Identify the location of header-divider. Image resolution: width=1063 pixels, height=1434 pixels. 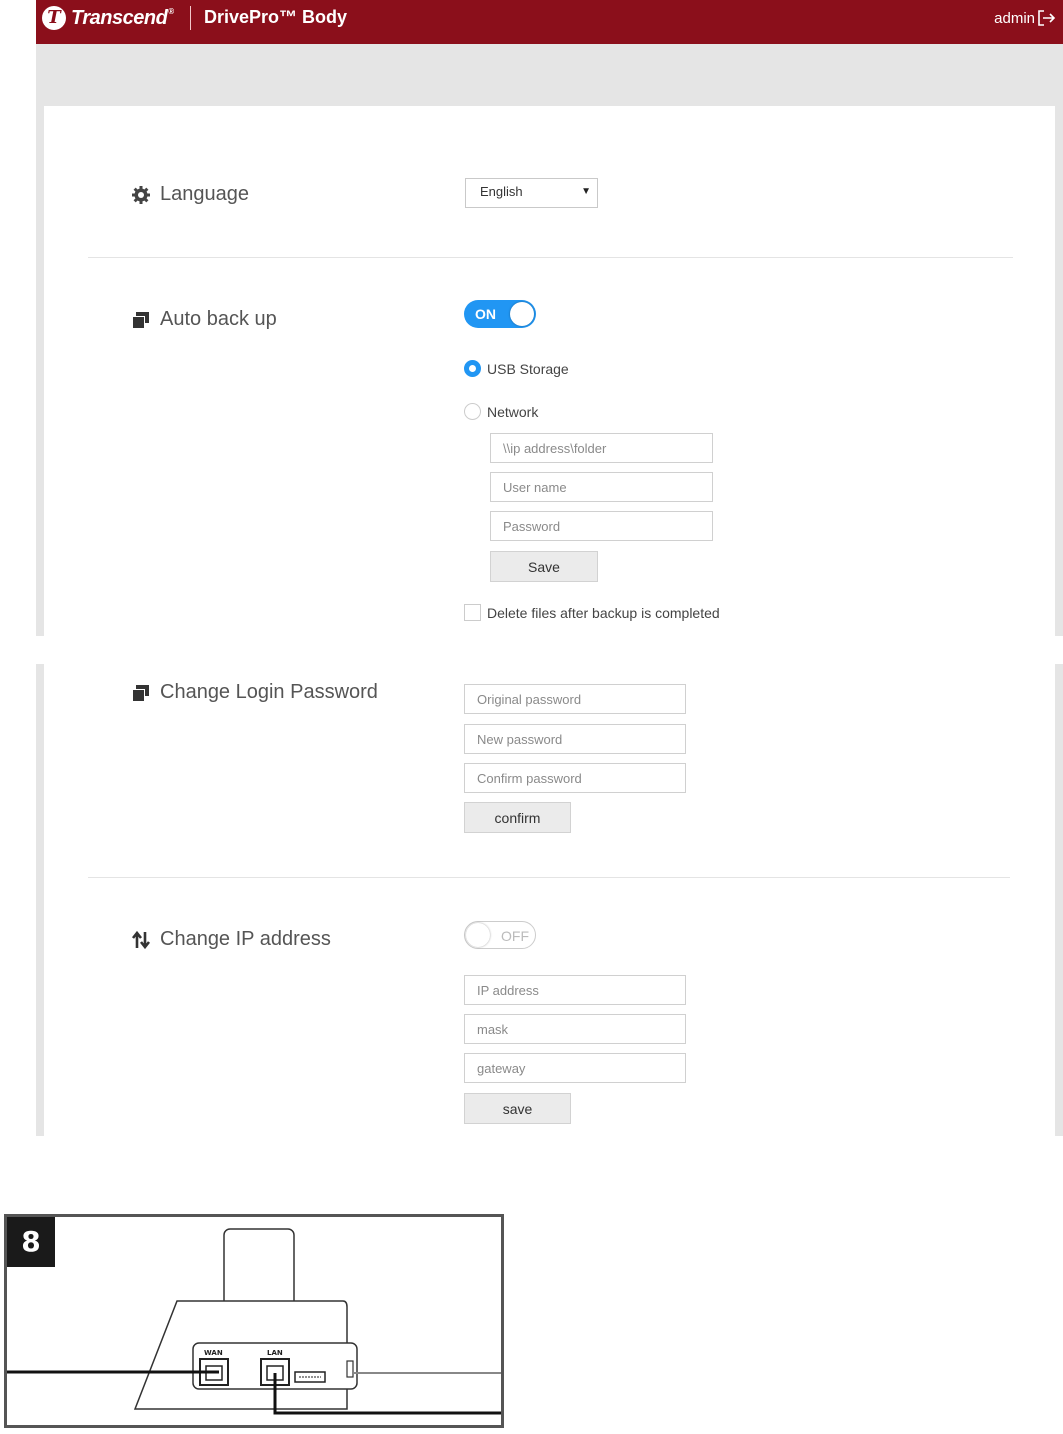
(190, 18).